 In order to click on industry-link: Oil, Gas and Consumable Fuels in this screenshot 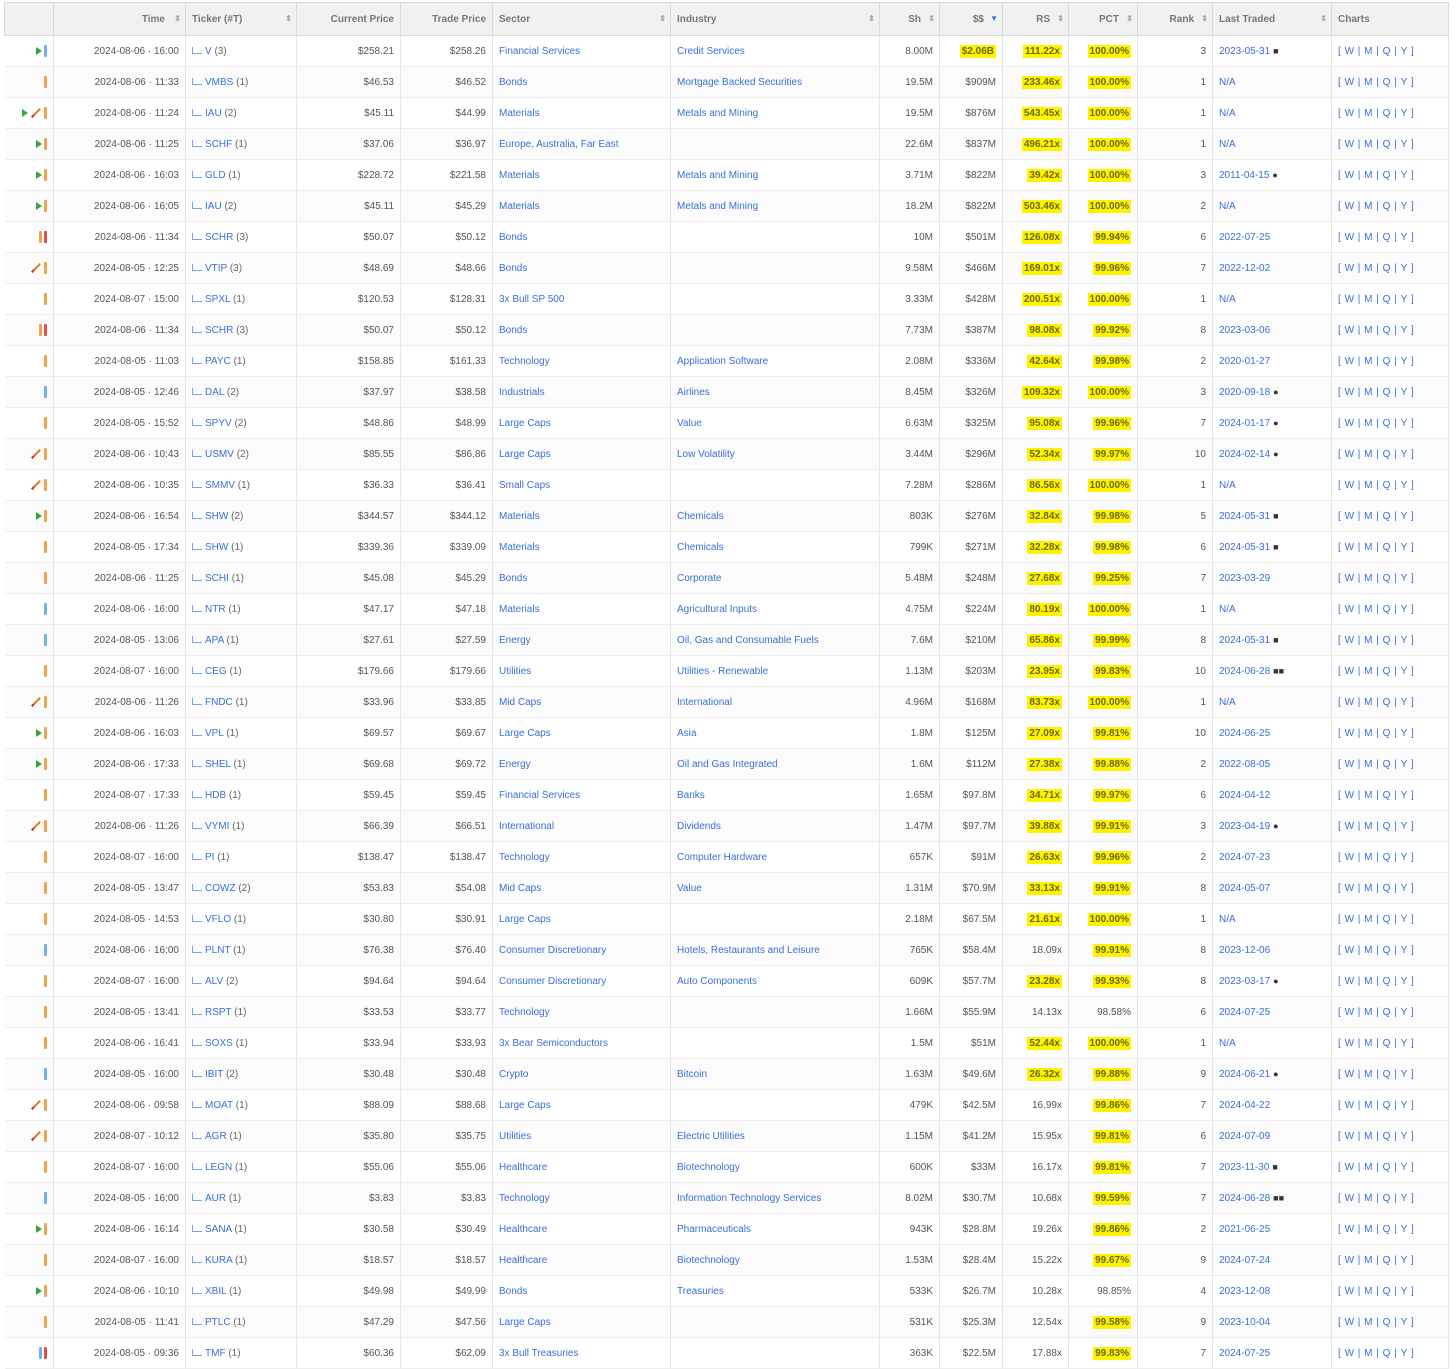, I will do `click(748, 640)`.